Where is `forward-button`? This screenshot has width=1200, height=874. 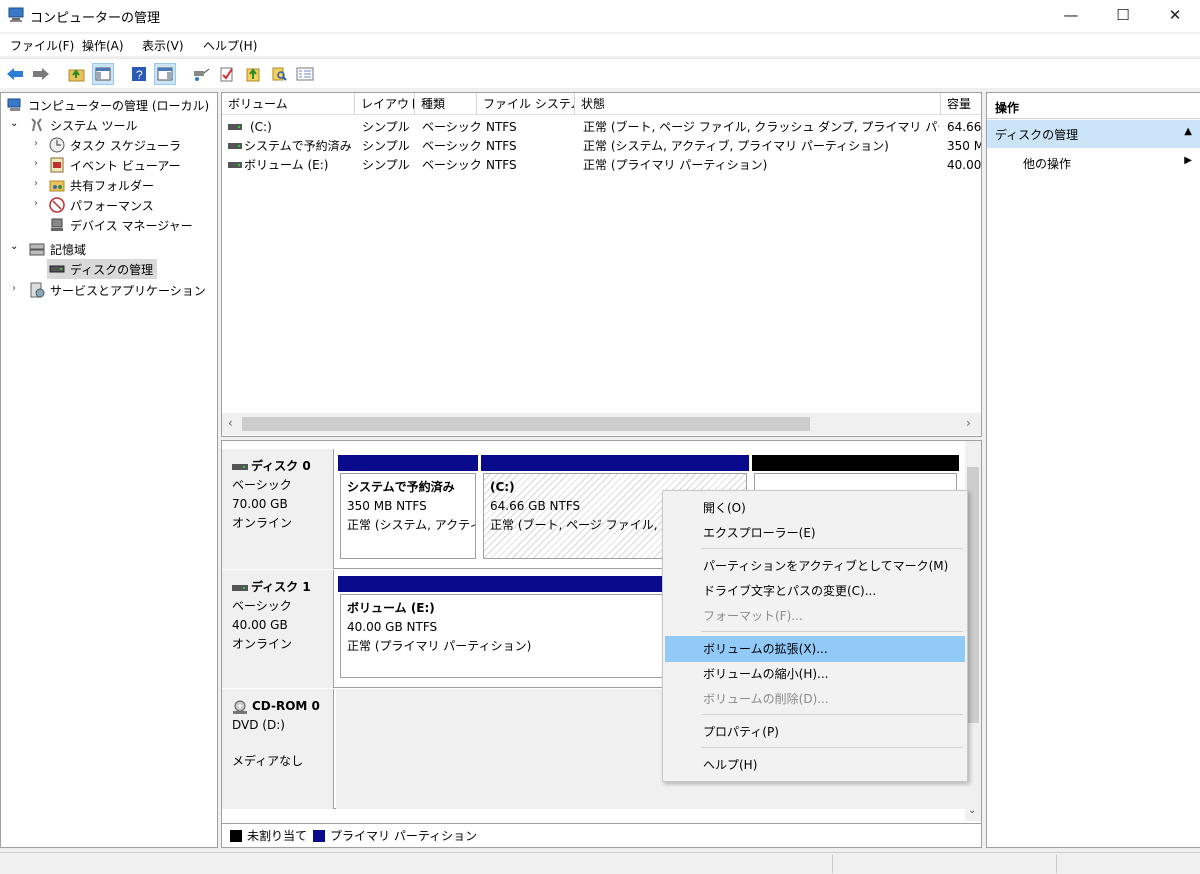 forward-button is located at coordinates (41, 74).